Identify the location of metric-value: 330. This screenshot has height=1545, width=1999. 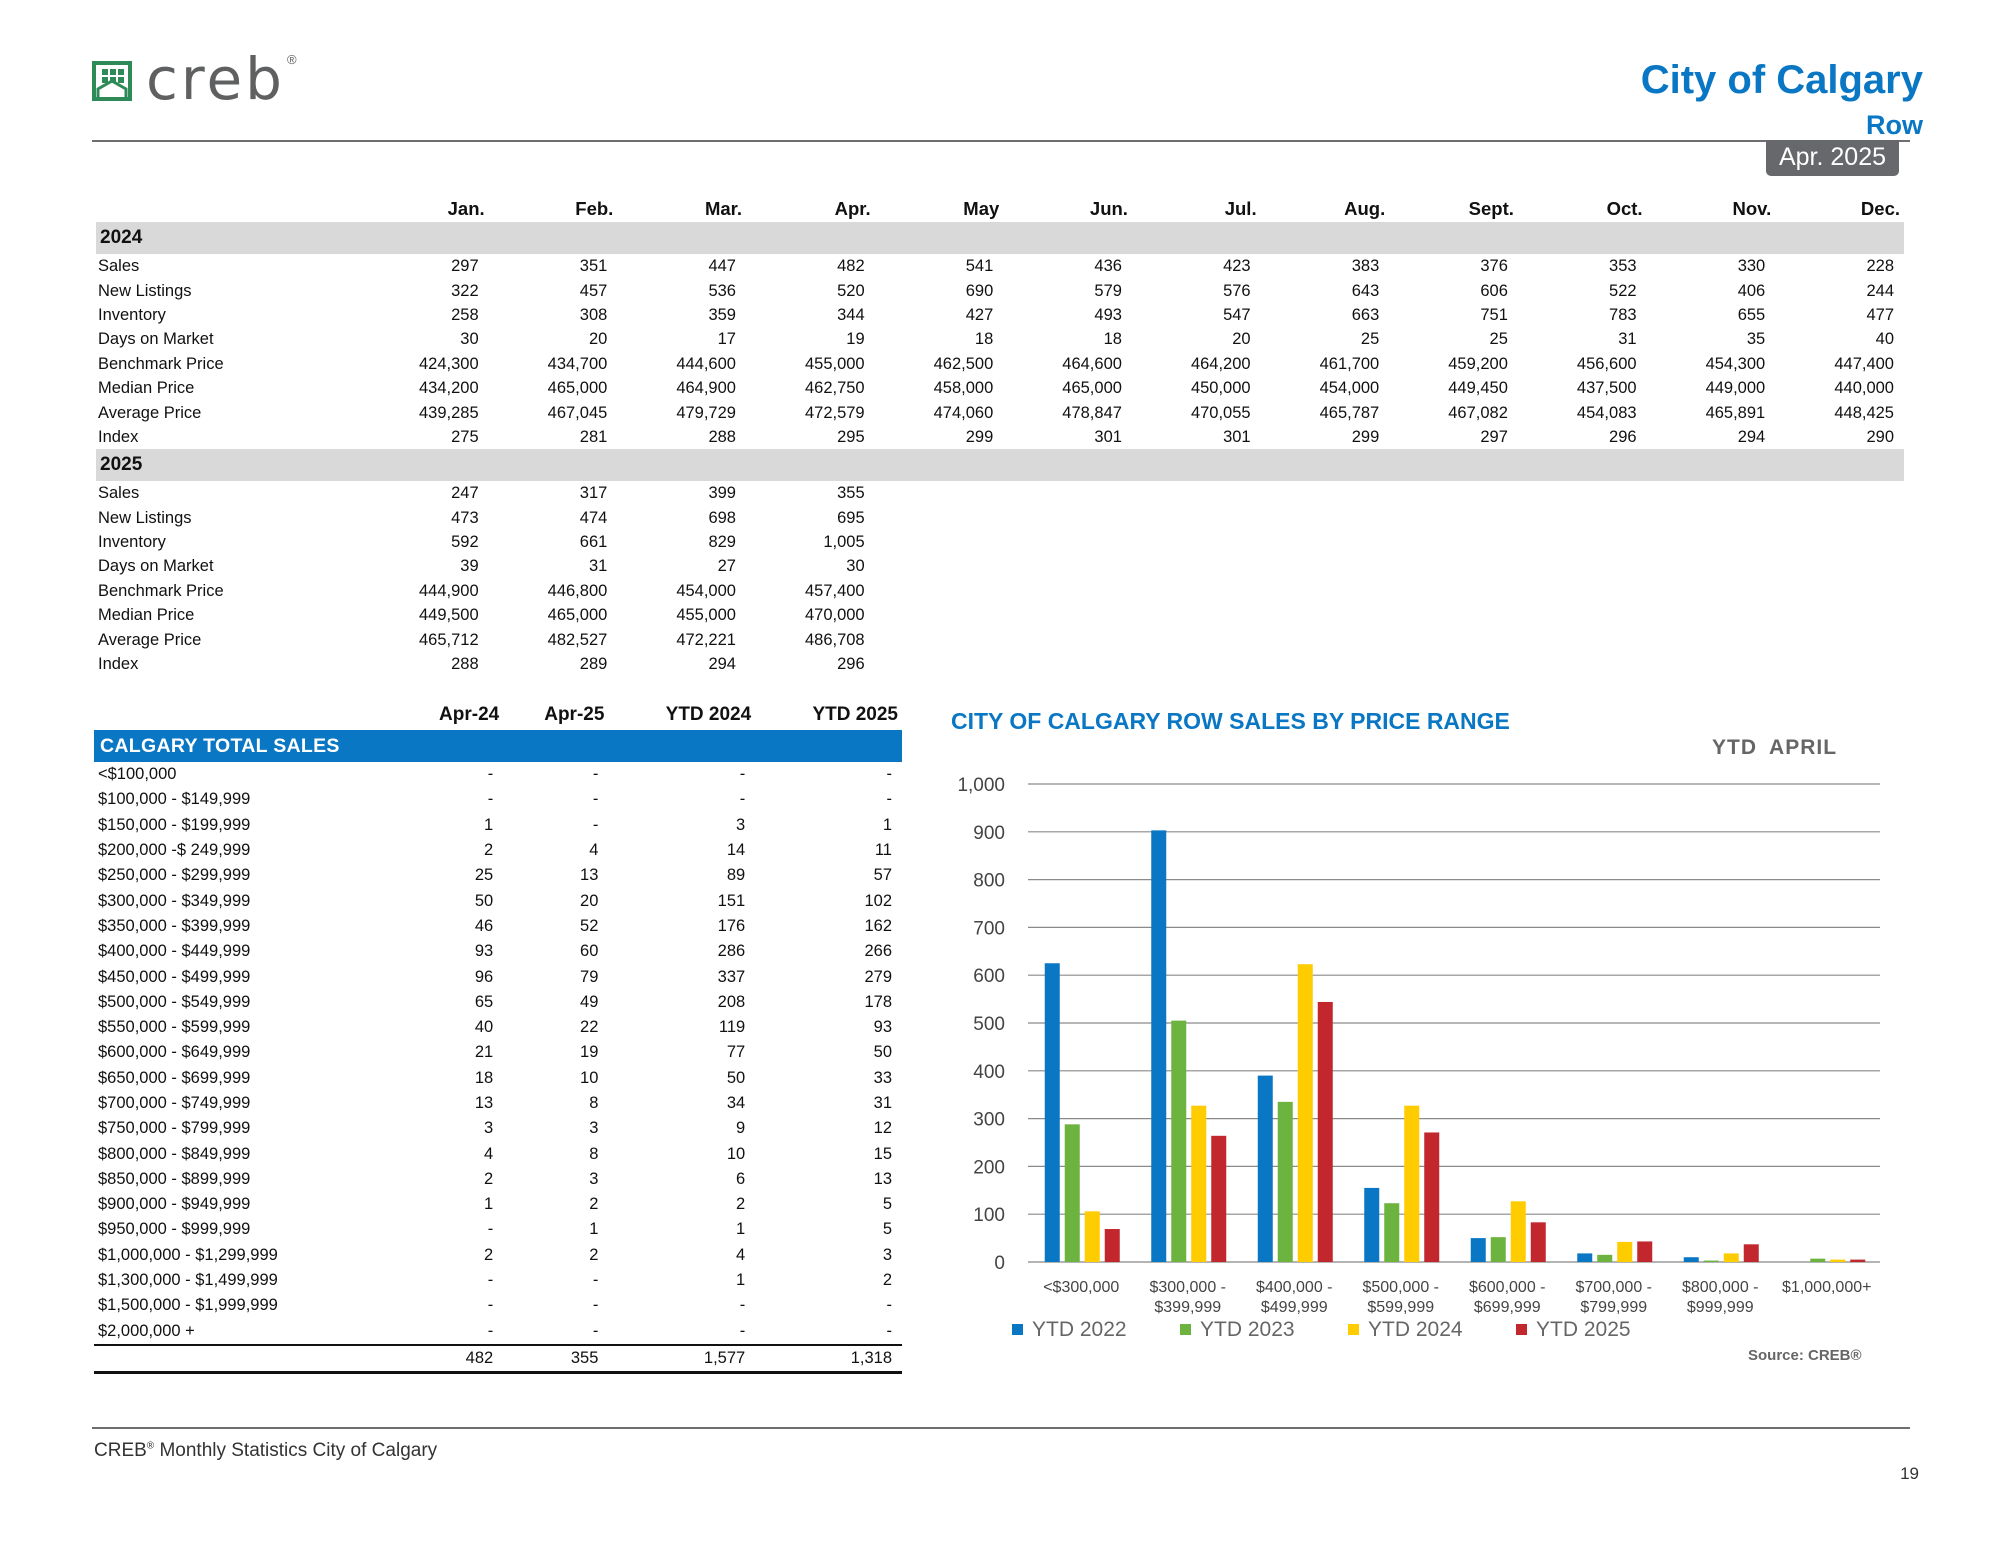
(1751, 266).